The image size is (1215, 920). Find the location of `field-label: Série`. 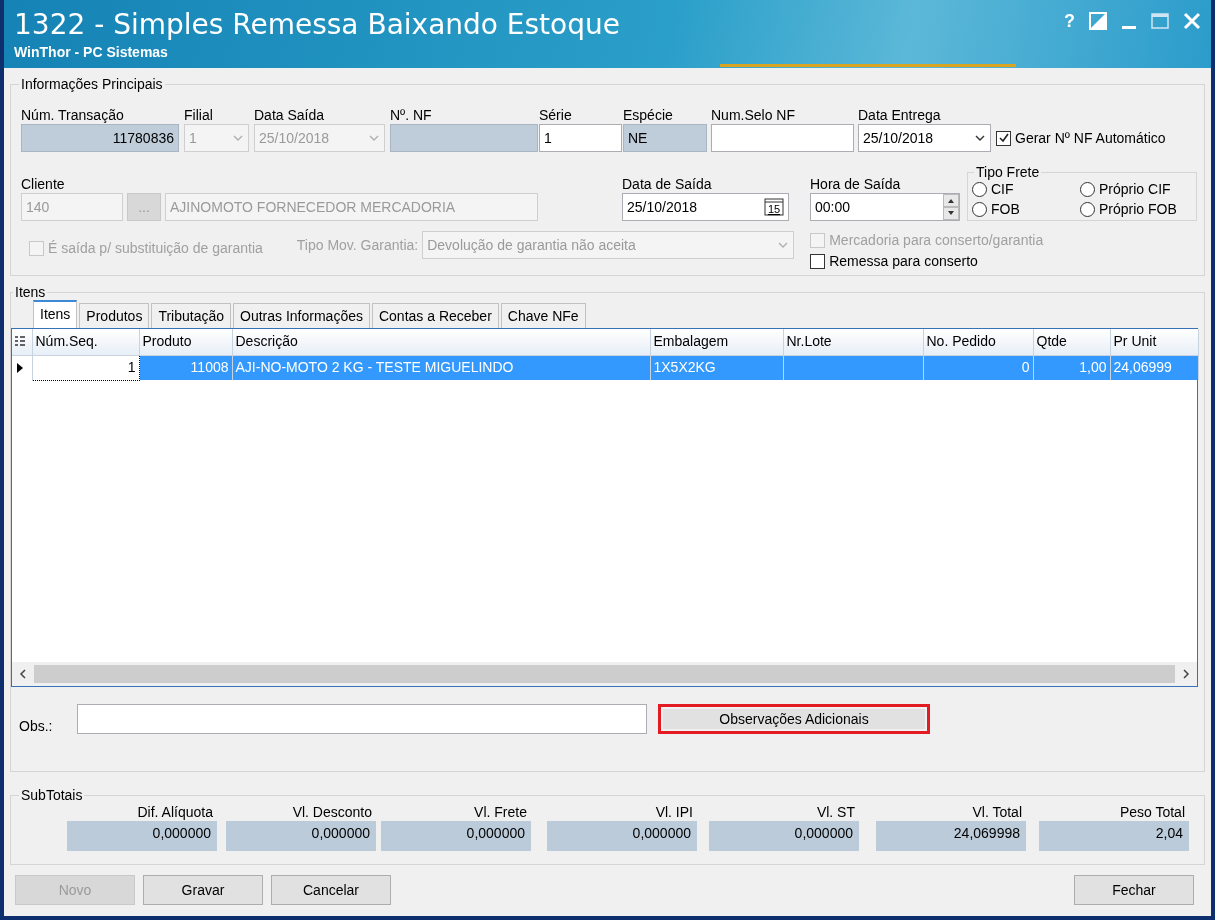

field-label: Série is located at coordinates (556, 115).